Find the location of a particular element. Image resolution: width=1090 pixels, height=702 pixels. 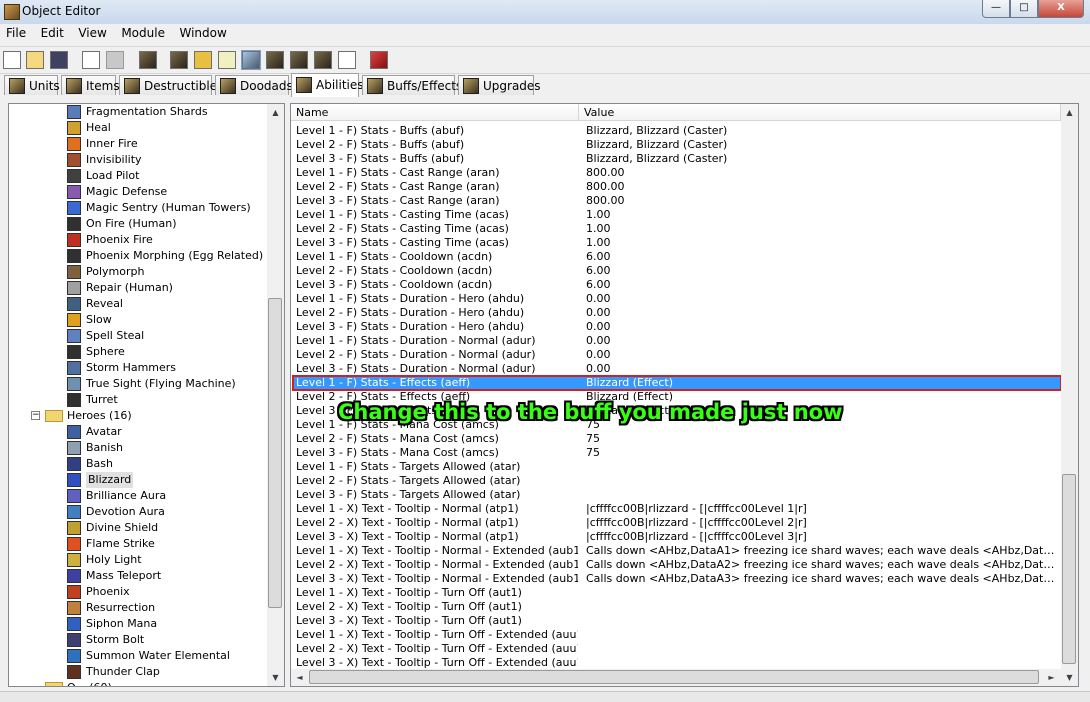

minimize-button: — is located at coordinates (996, 9).